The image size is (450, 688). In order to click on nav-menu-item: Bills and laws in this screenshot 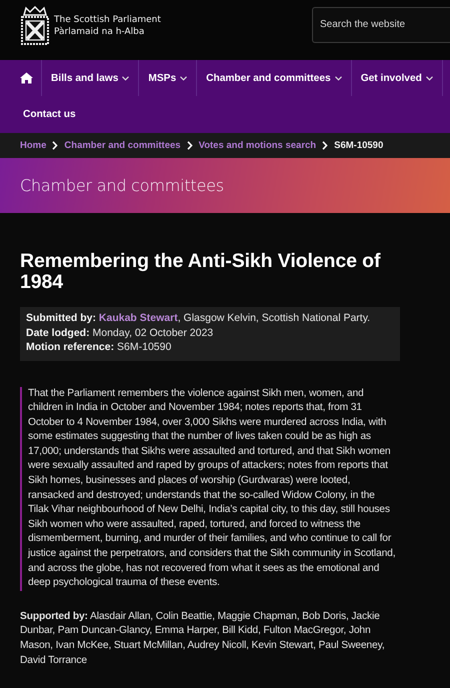, I will do `click(91, 78)`.